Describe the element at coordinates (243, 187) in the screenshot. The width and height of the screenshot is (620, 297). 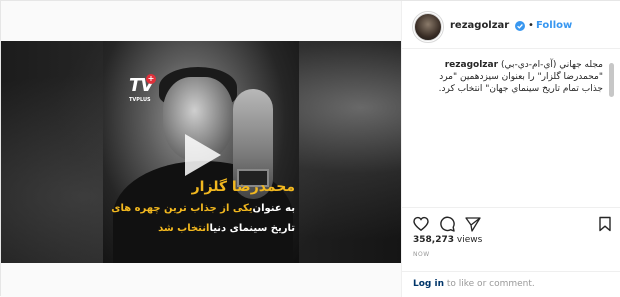
I see `overlay-name: محمدرضا گلزار` at that location.